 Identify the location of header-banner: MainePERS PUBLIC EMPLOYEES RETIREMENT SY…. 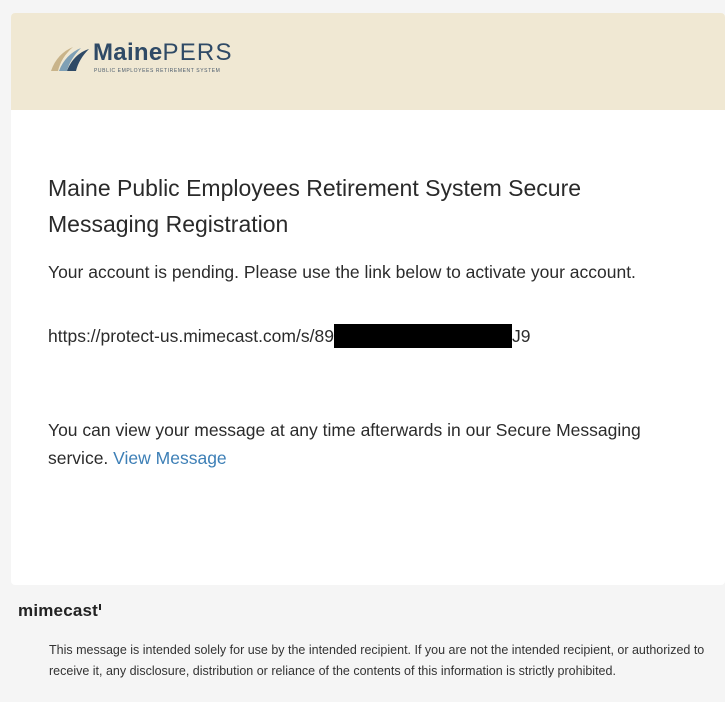
(368, 61).